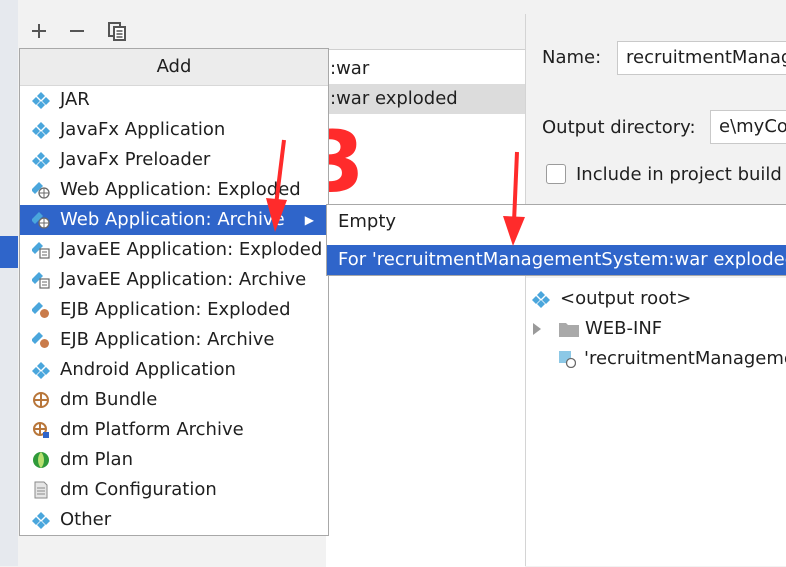 The width and height of the screenshot is (786, 567). What do you see at coordinates (514, 198) in the screenshot?
I see `annotation-arrow-right` at bounding box center [514, 198].